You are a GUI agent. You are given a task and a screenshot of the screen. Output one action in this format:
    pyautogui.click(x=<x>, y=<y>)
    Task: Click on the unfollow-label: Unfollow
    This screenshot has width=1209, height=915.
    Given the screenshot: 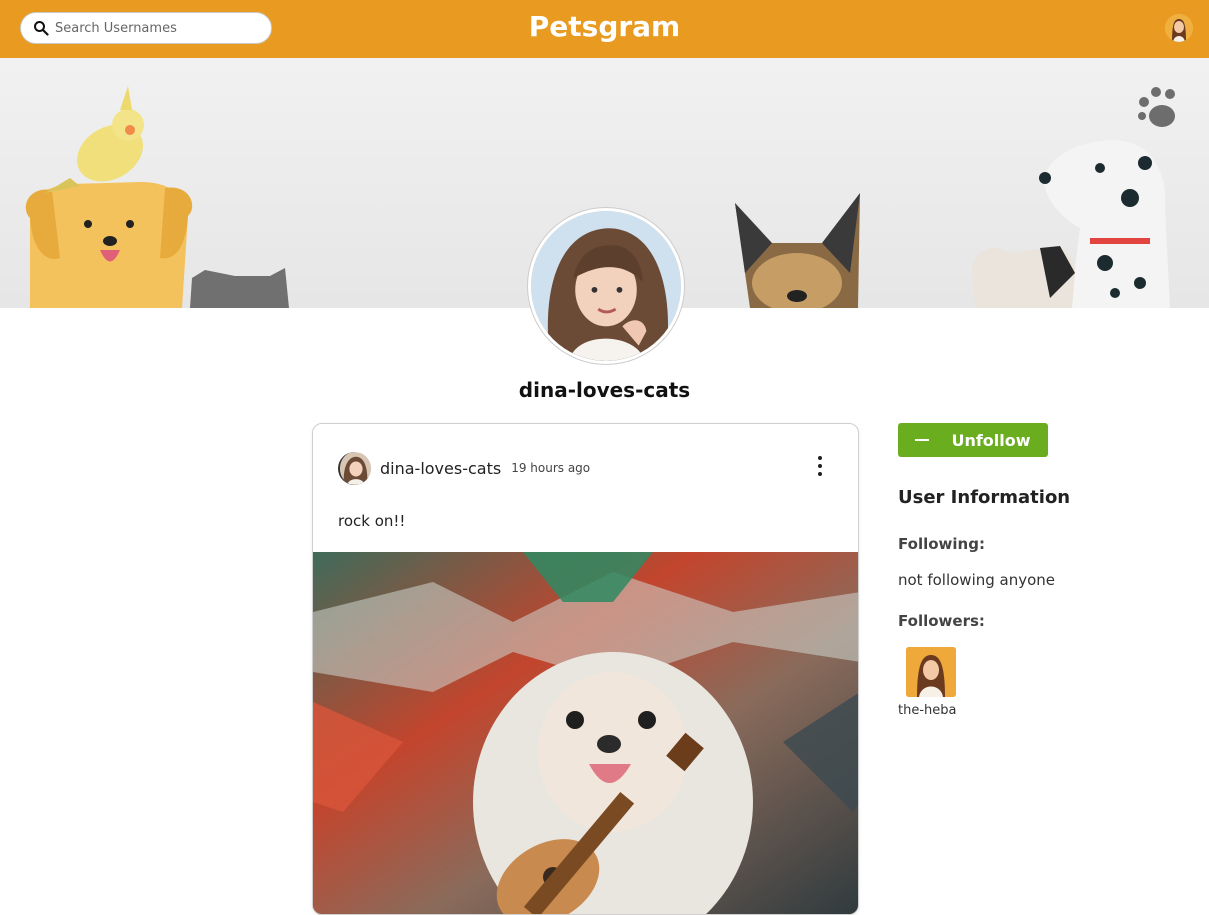 What is the action you would take?
    pyautogui.click(x=991, y=440)
    